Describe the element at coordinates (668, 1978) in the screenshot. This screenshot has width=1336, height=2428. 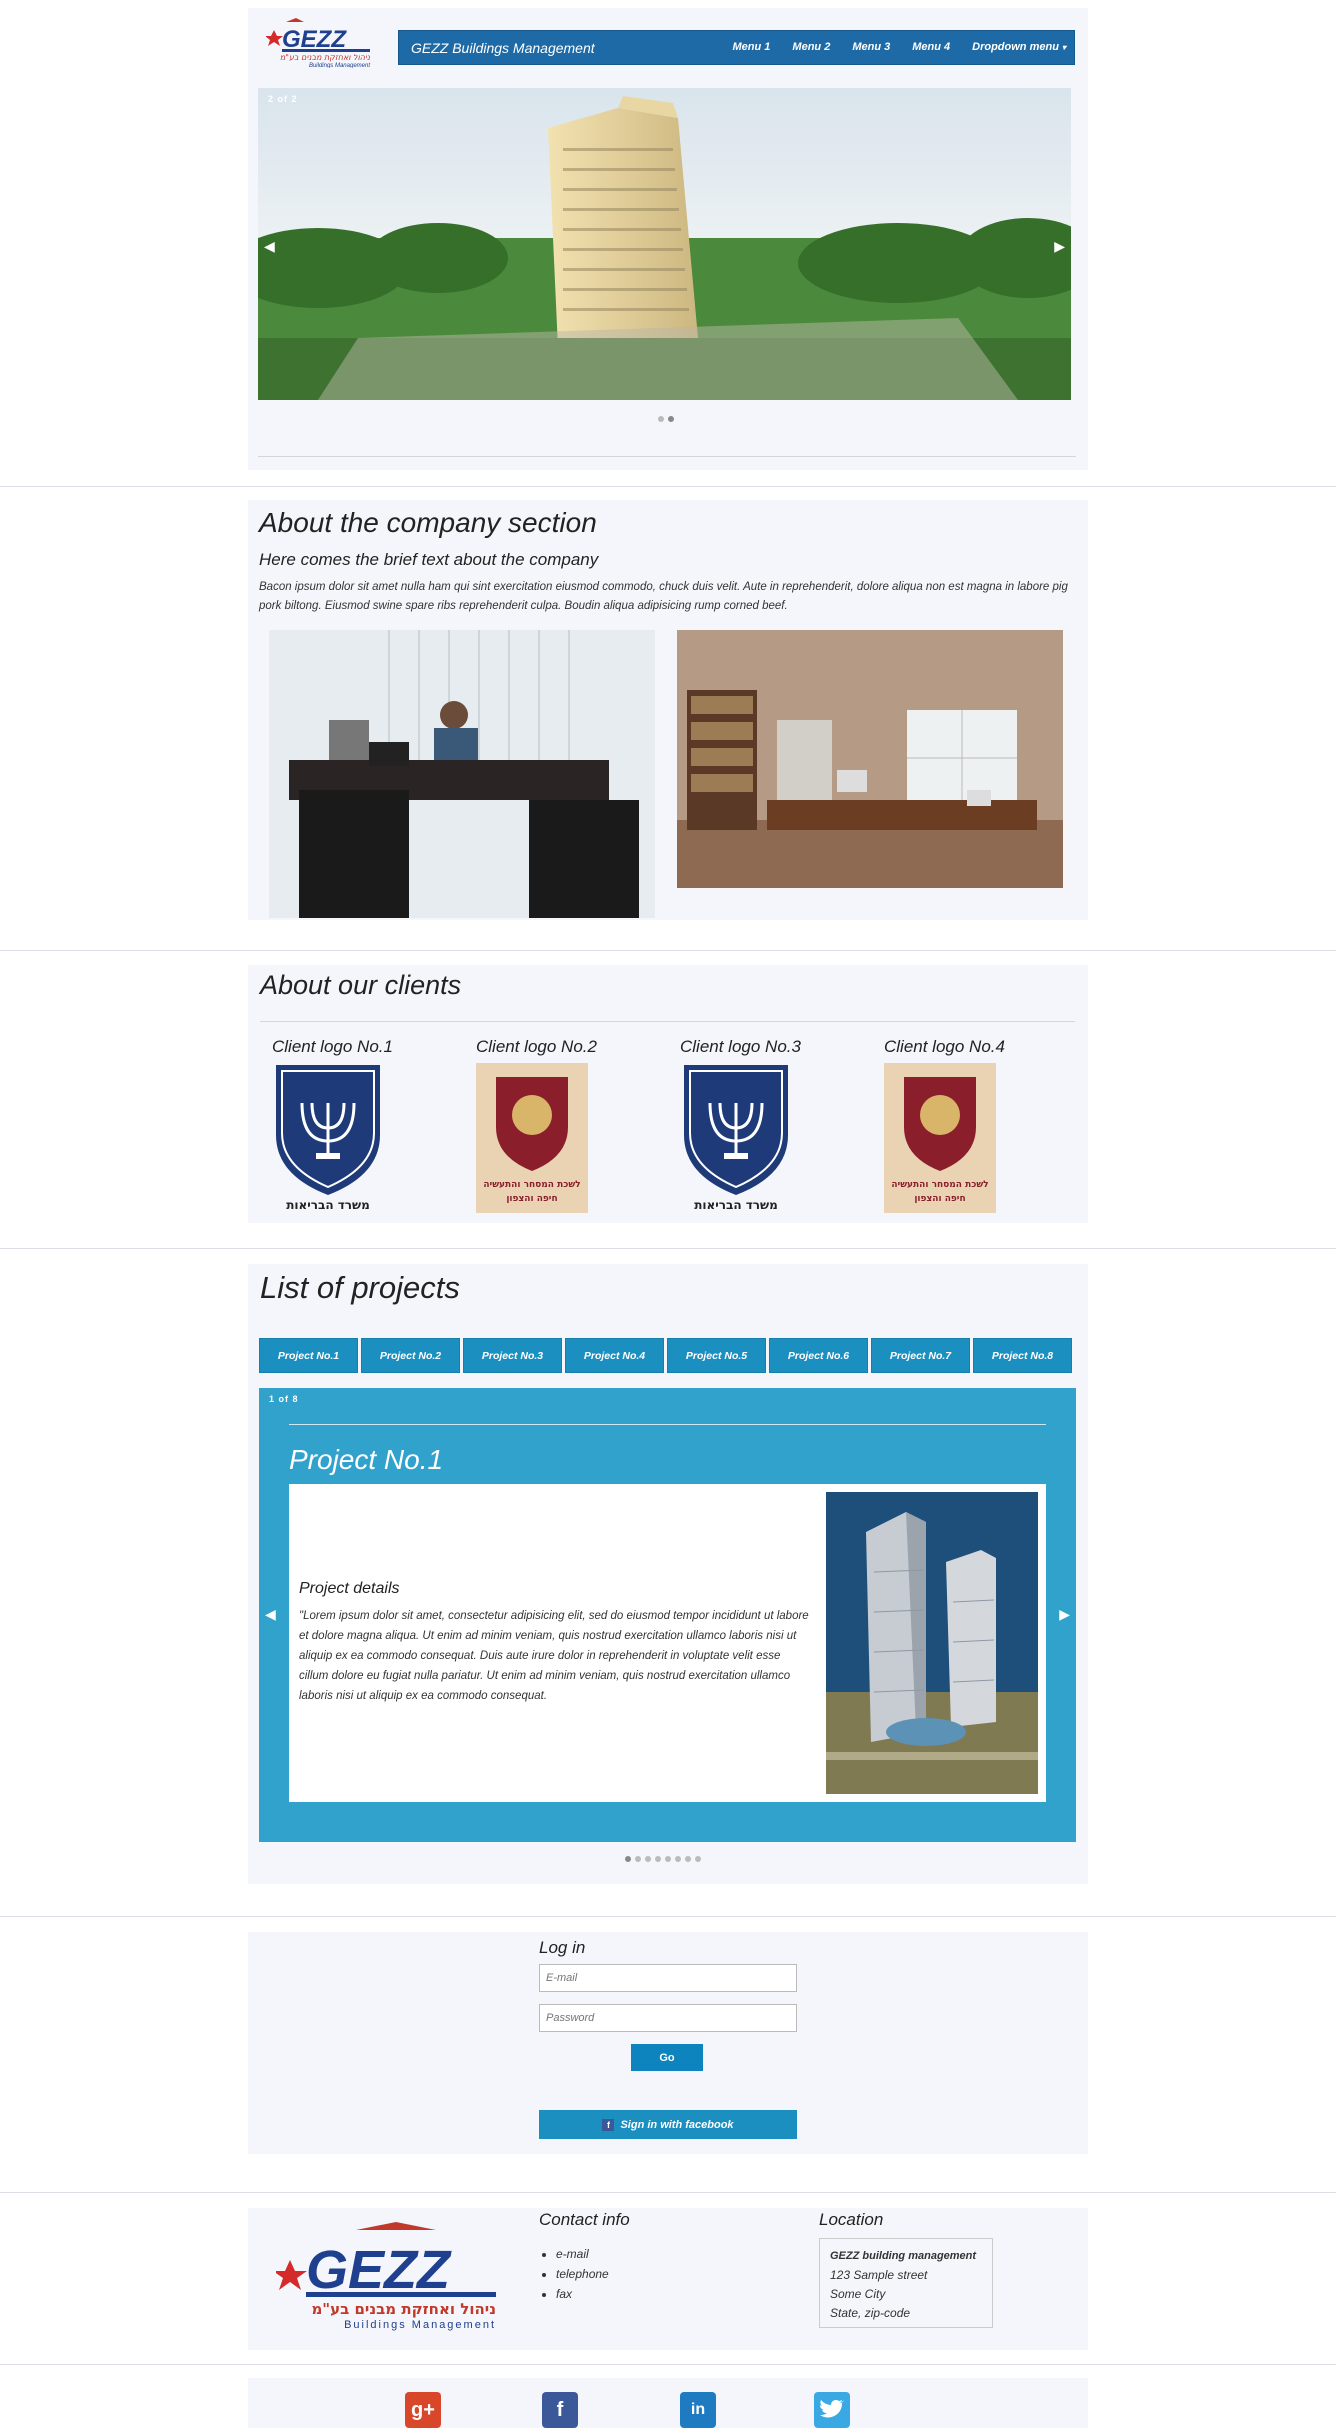
I see `email-input` at that location.